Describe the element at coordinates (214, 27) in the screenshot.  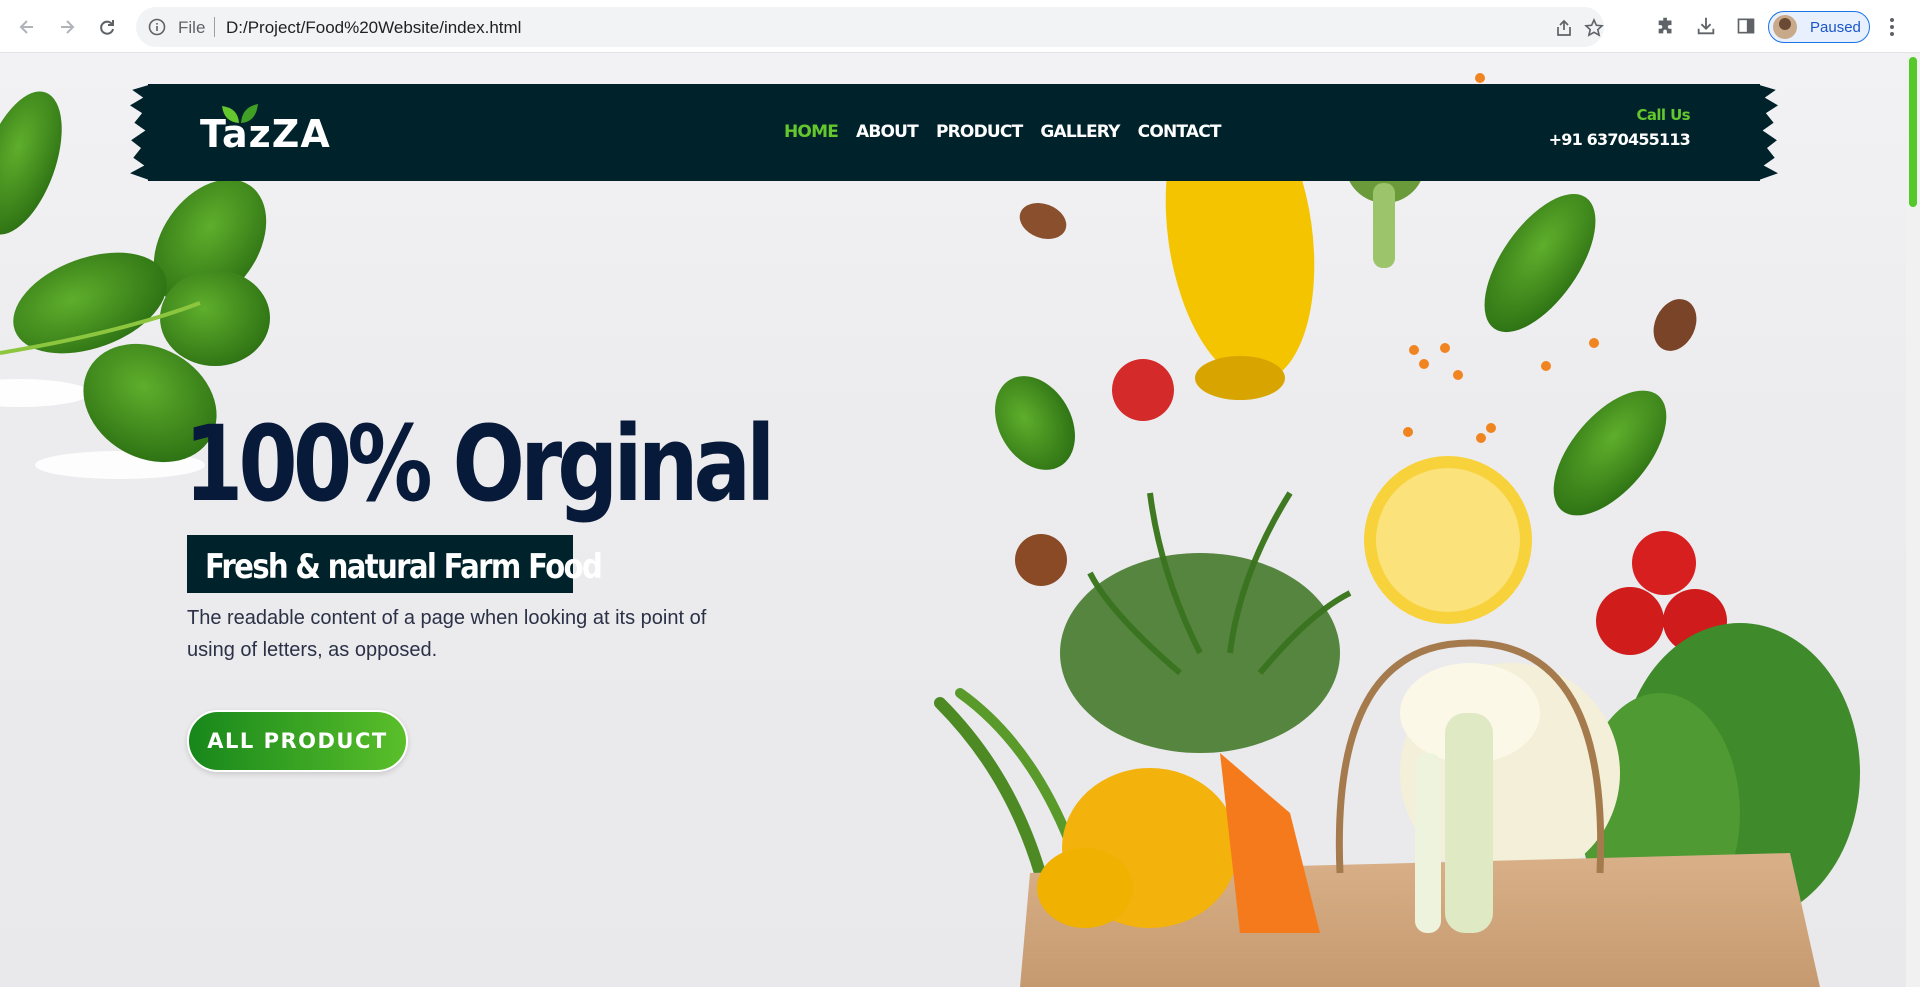
I see `omnibox-divider` at that location.